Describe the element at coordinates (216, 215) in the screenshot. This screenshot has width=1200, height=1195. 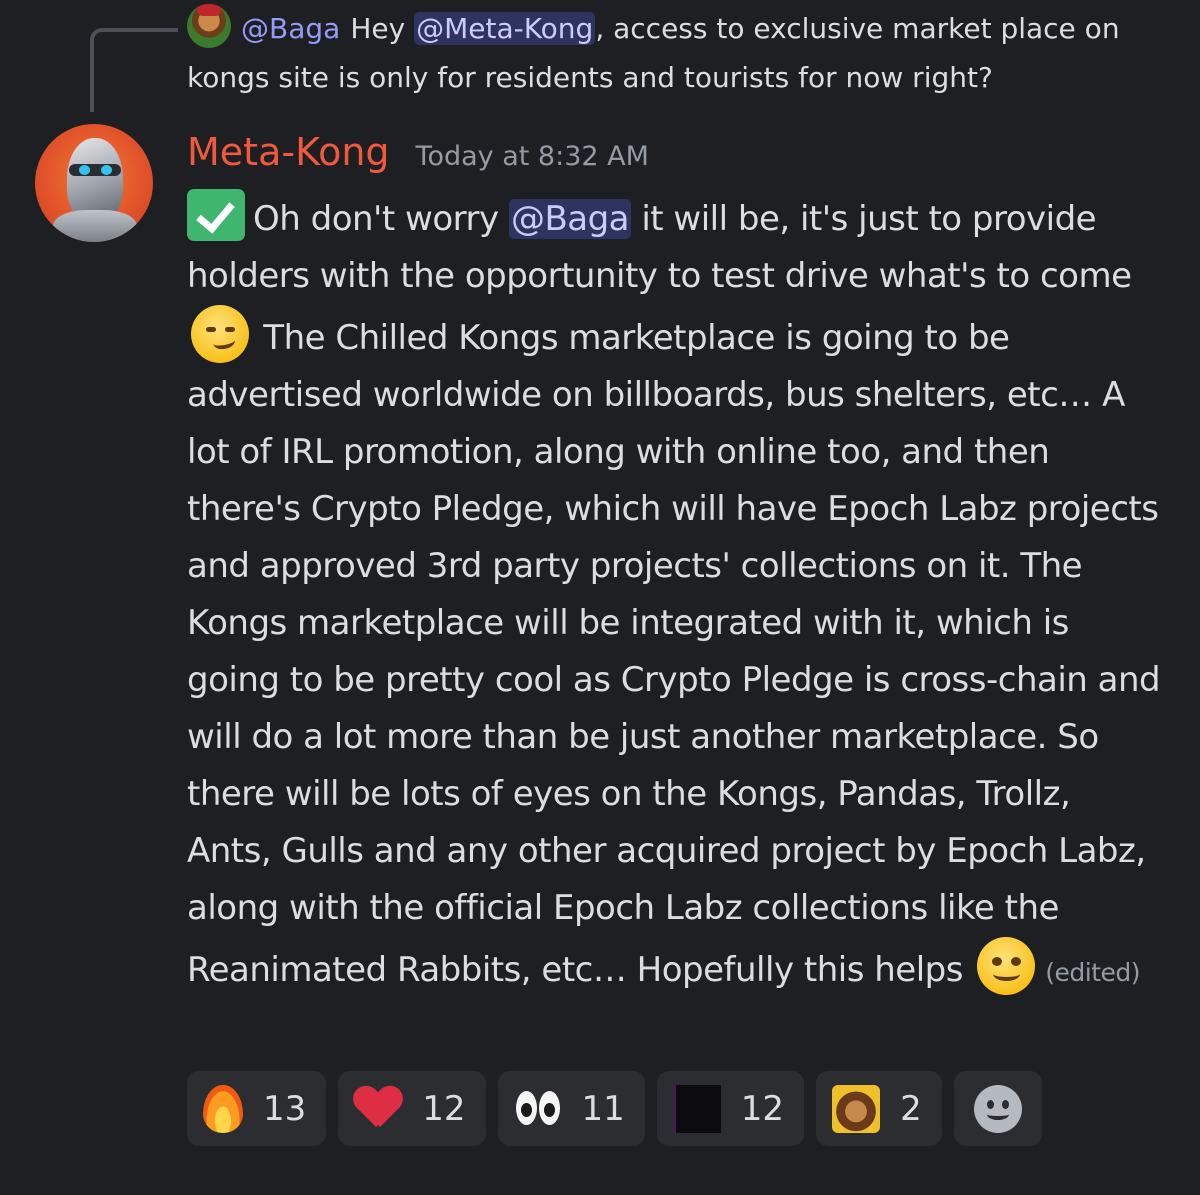
I see `white-check-mark-icon` at that location.